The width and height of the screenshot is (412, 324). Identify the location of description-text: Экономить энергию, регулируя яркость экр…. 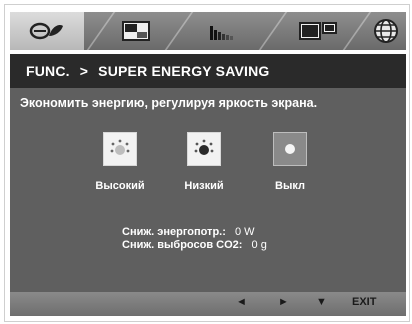
(169, 103).